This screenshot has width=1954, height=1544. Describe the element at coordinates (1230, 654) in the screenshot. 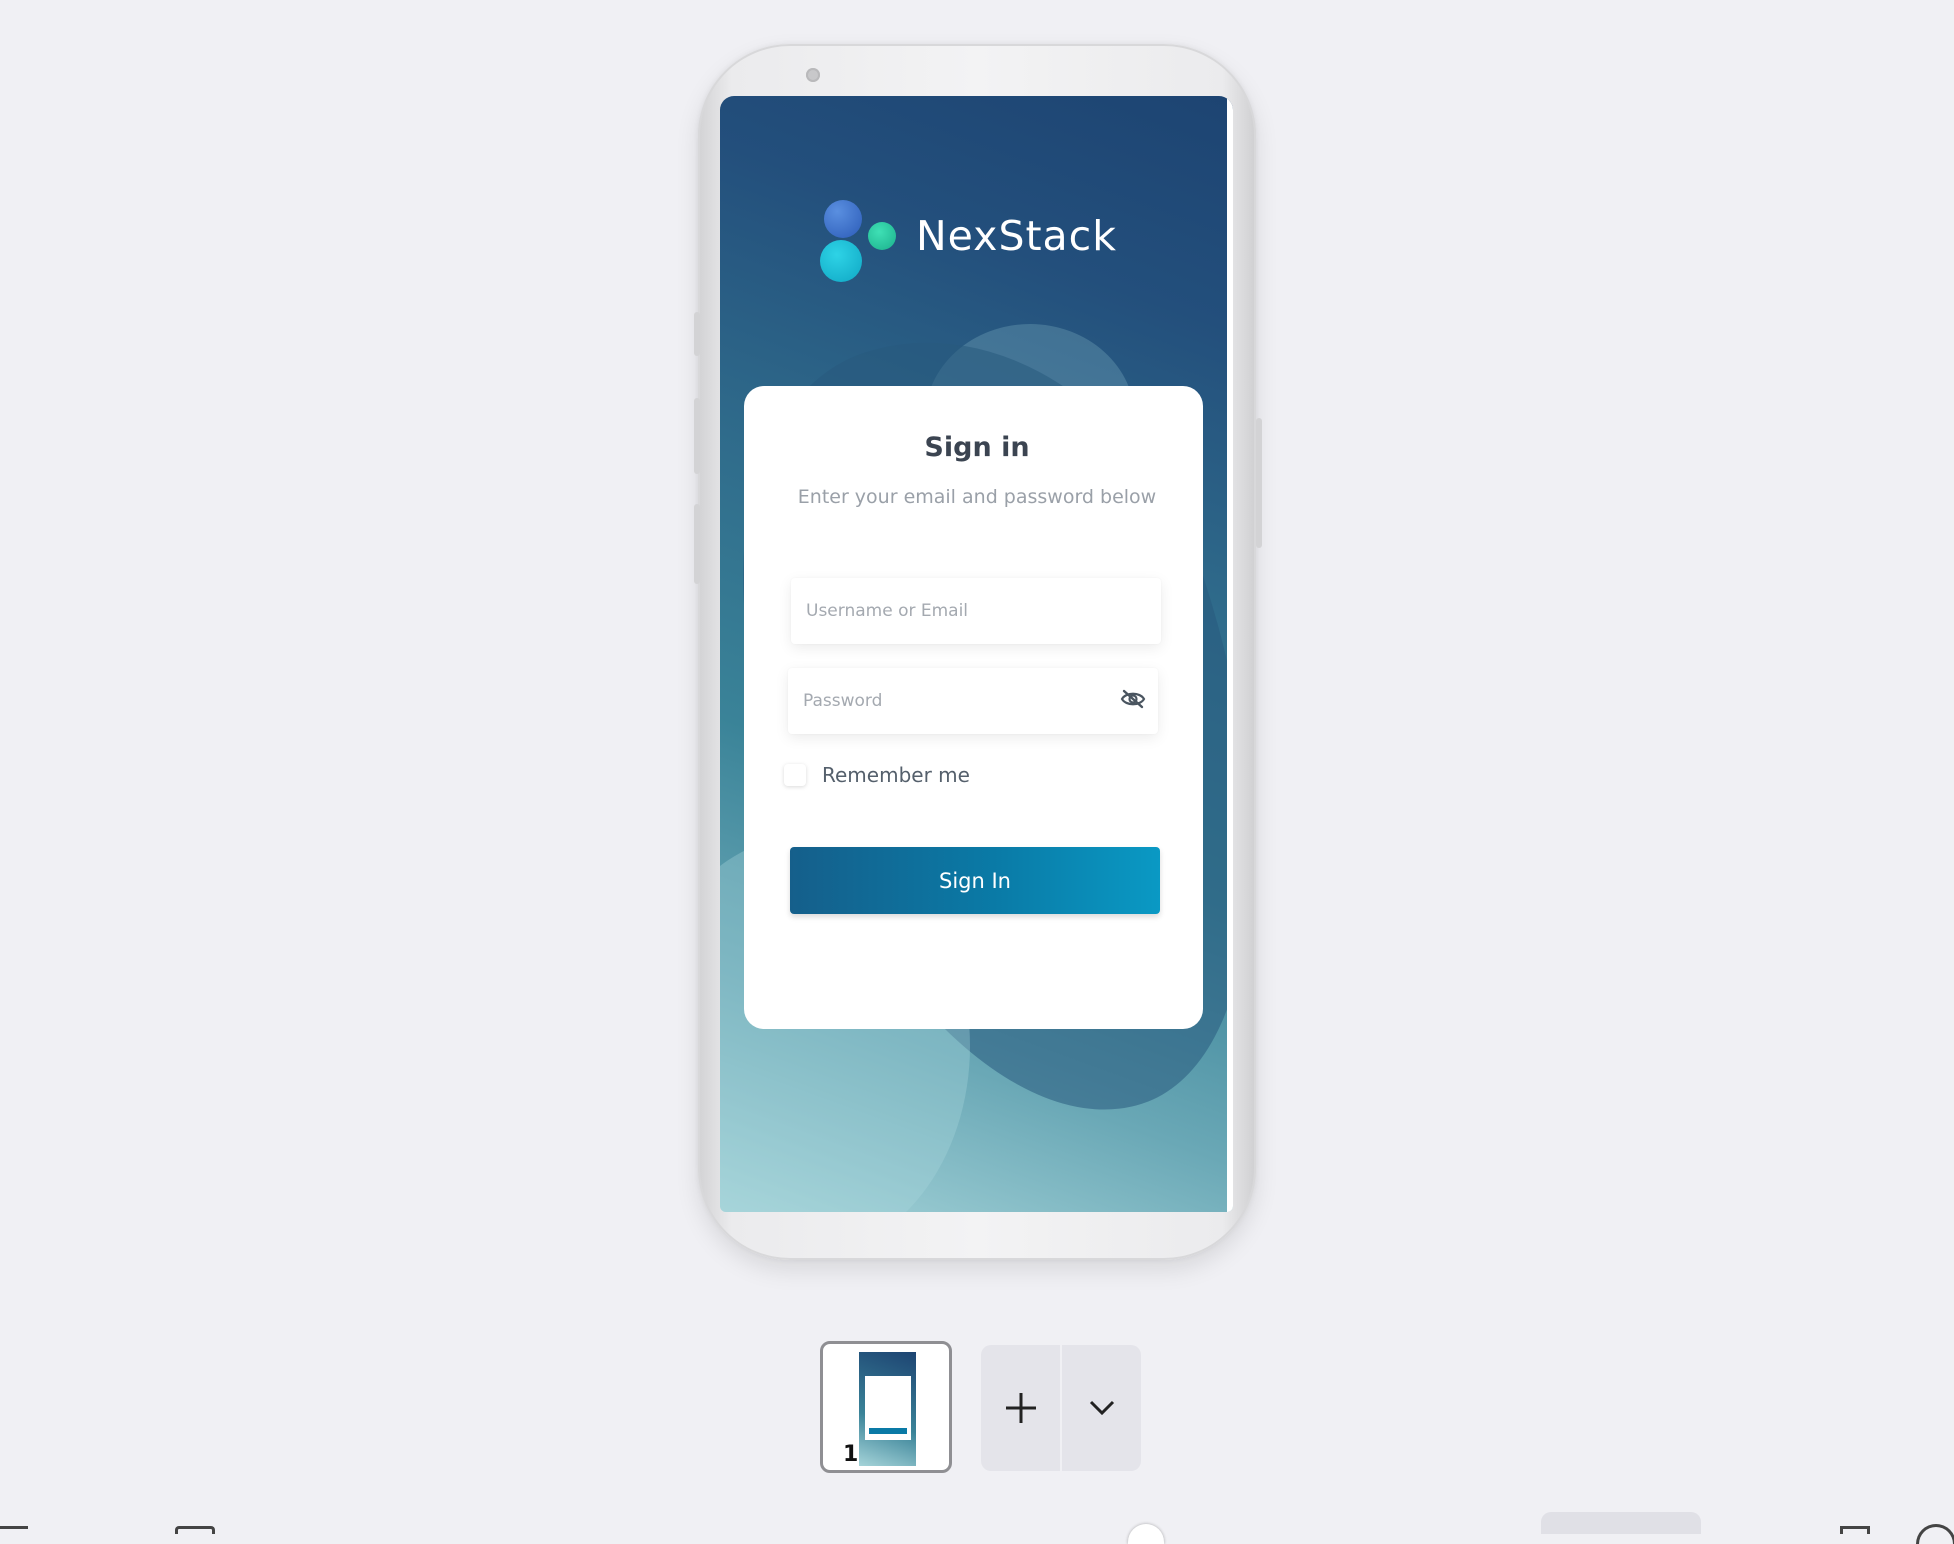

I see `screen-edge` at that location.